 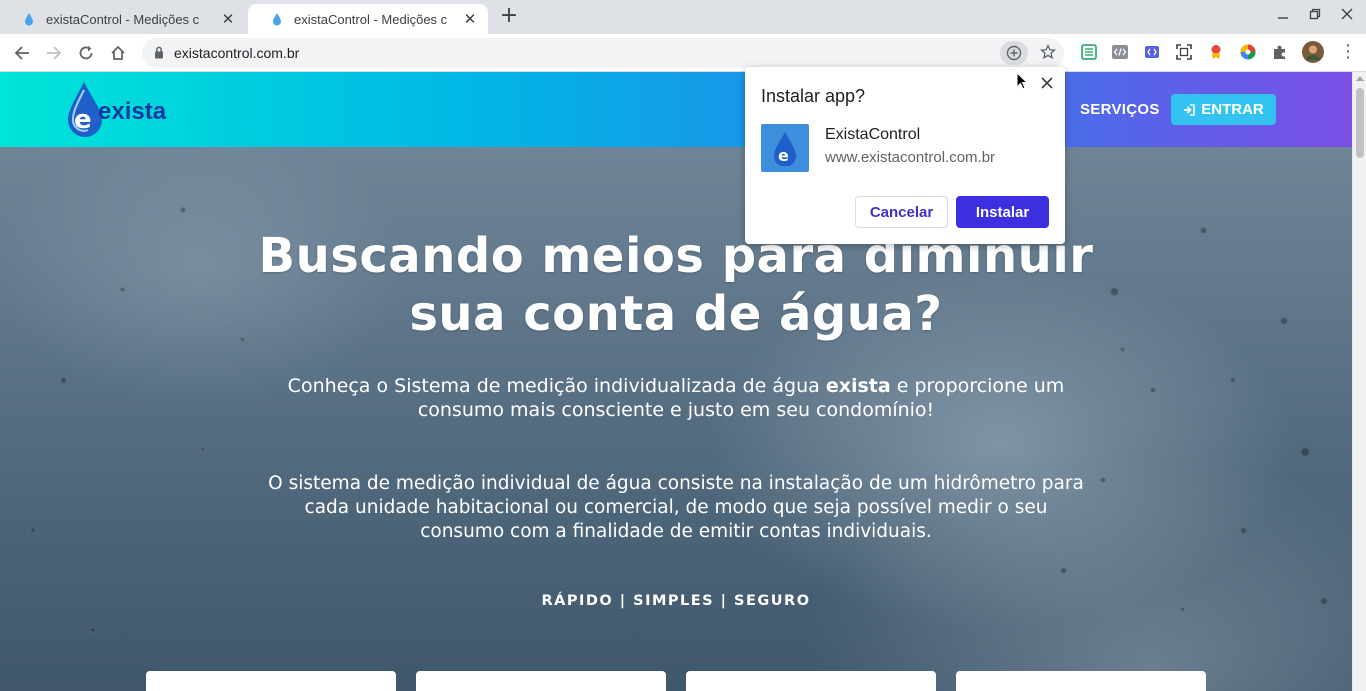 What do you see at coordinates (1089, 52) in the screenshot?
I see `sheets-extension-icon` at bounding box center [1089, 52].